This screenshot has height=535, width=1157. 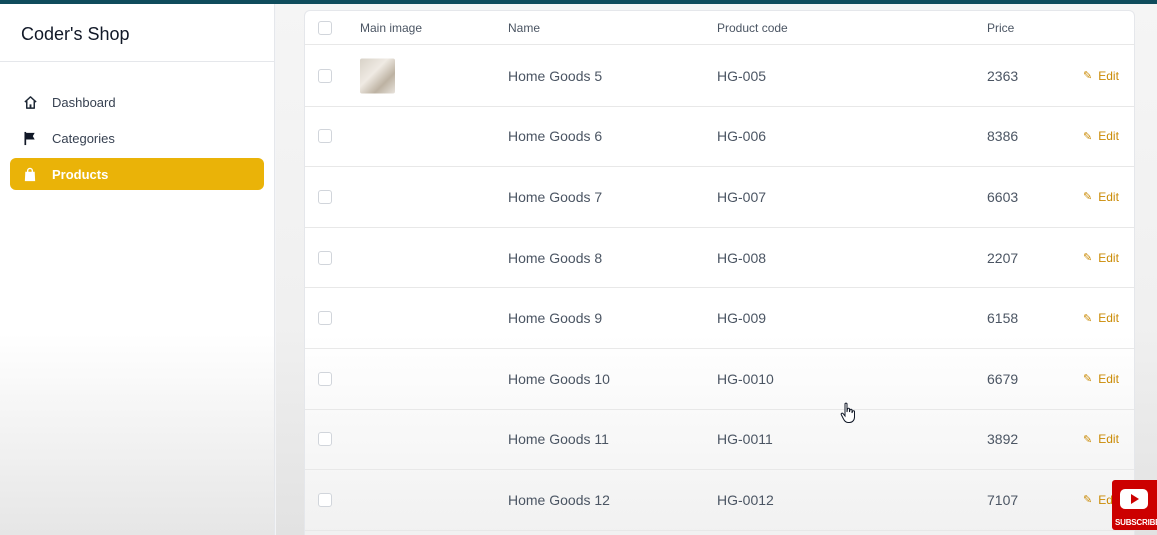 I want to click on shopping-bag-icon, so click(x=30, y=174).